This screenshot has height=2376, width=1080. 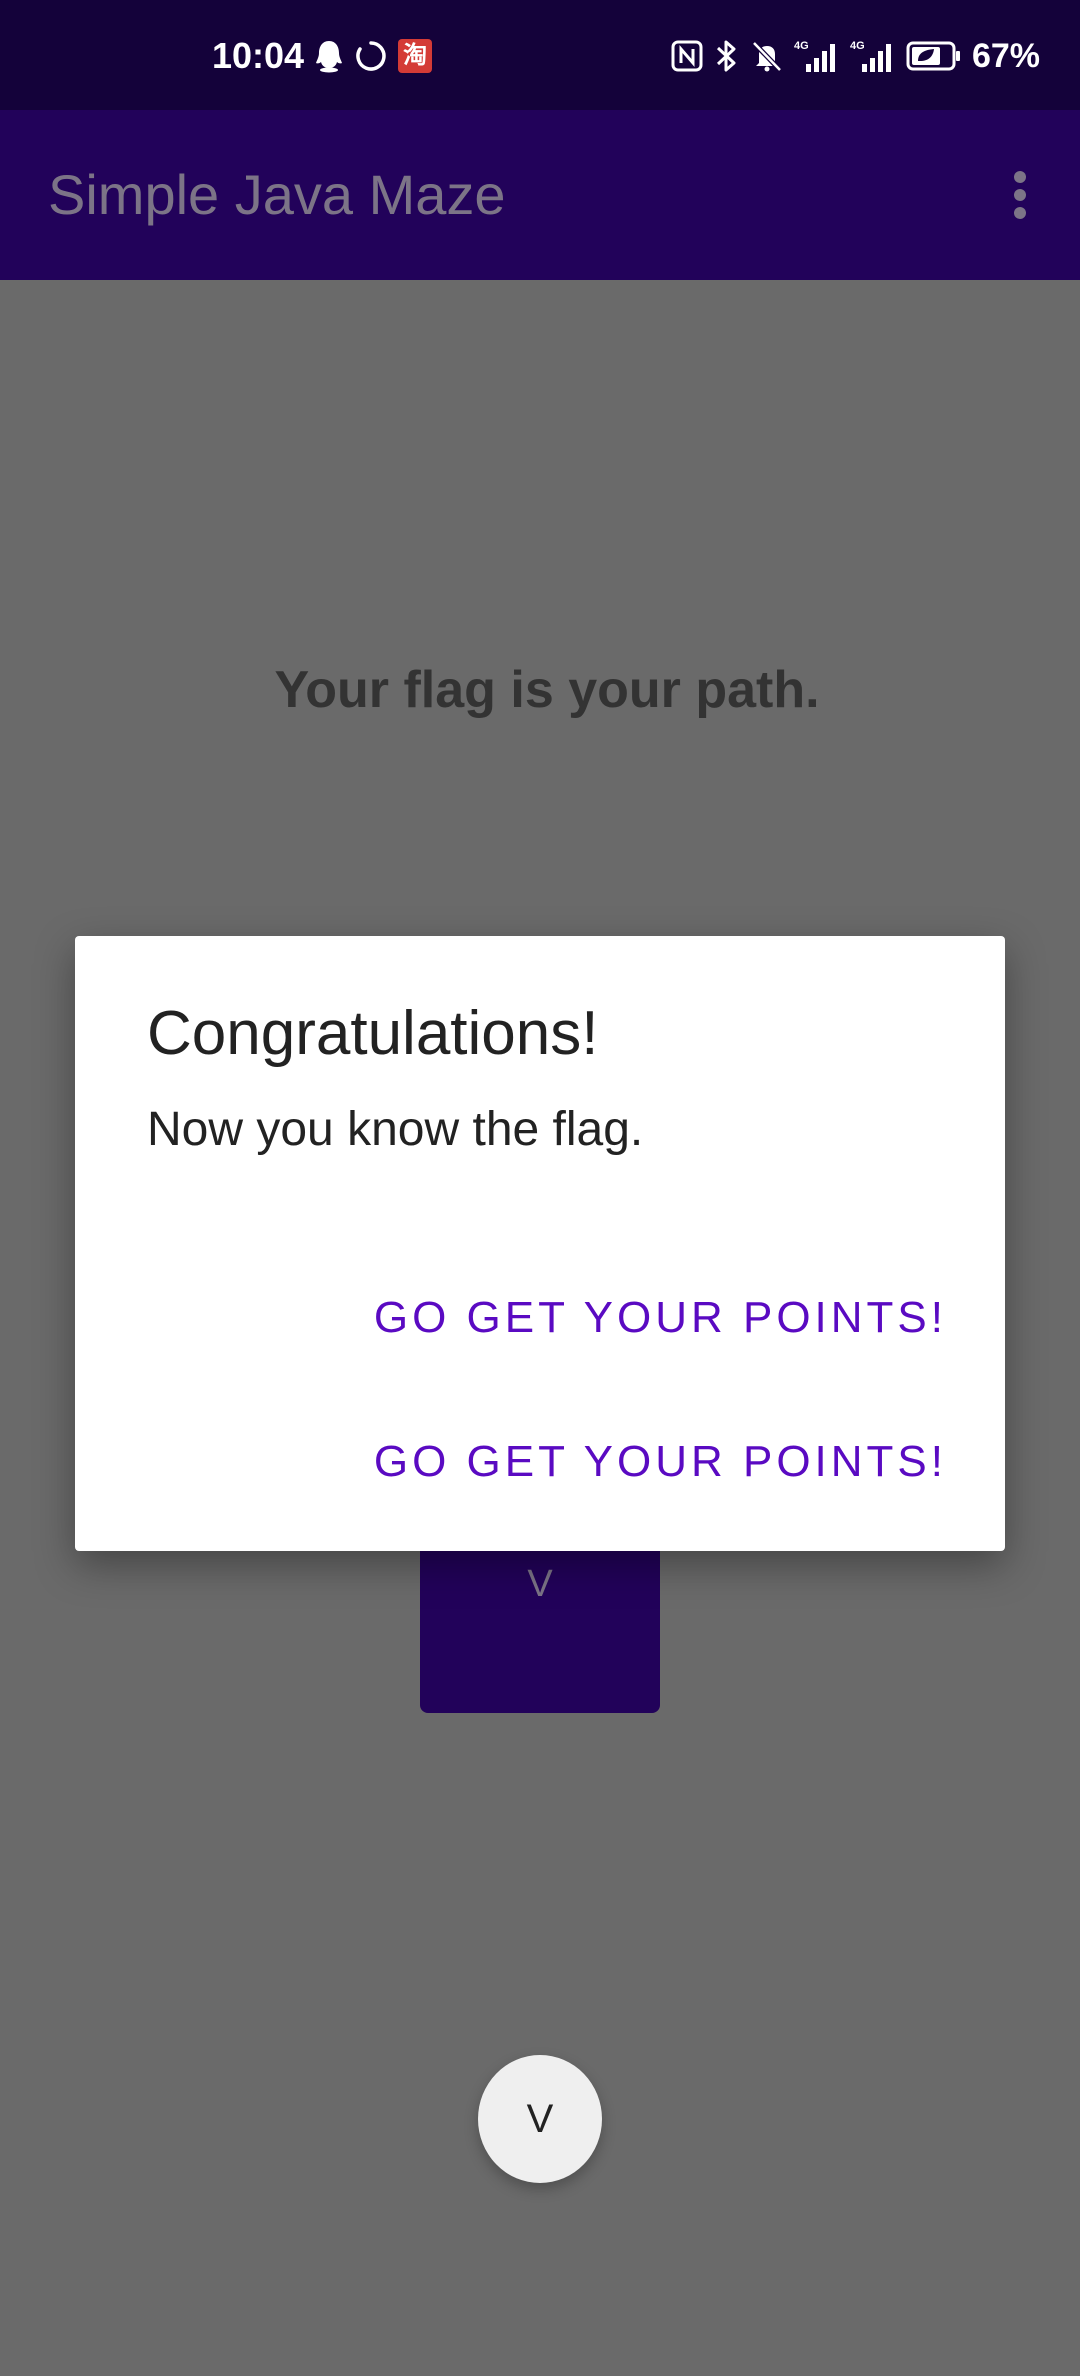 I want to click on mute-icon, so click(x=767, y=56).